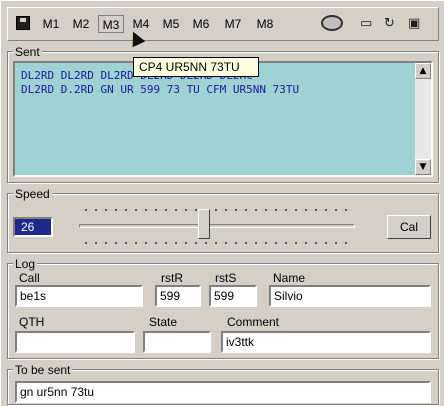 This screenshot has height=406, width=444. What do you see at coordinates (177, 342) in the screenshot?
I see `state-field` at bounding box center [177, 342].